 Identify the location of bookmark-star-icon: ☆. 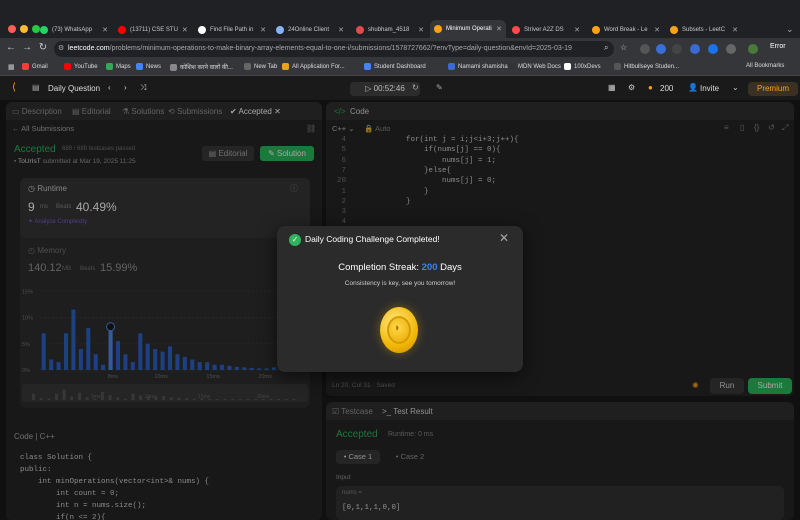
(623, 47).